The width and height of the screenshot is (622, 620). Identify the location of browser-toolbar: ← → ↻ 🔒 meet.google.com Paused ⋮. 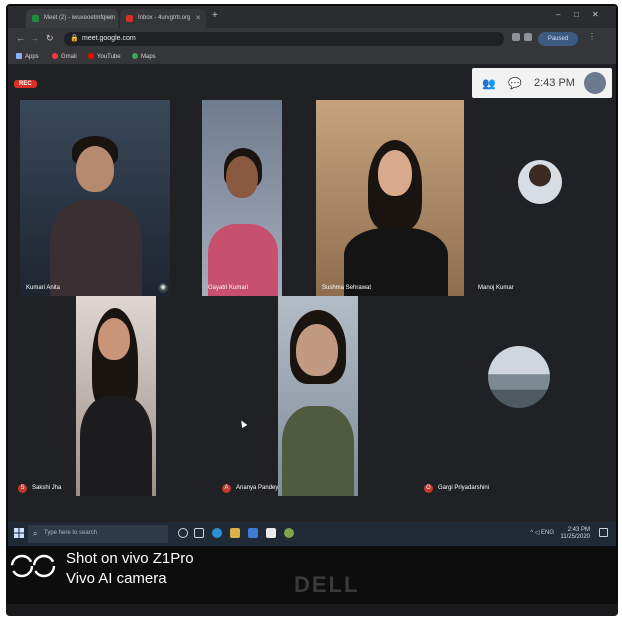
(312, 39).